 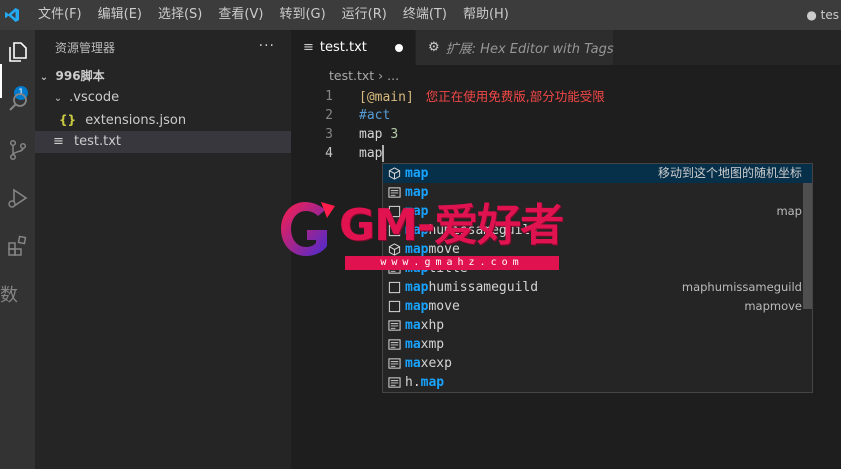 What do you see at coordinates (452, 263) in the screenshot?
I see `watermark-url: www.gmahz.com` at bounding box center [452, 263].